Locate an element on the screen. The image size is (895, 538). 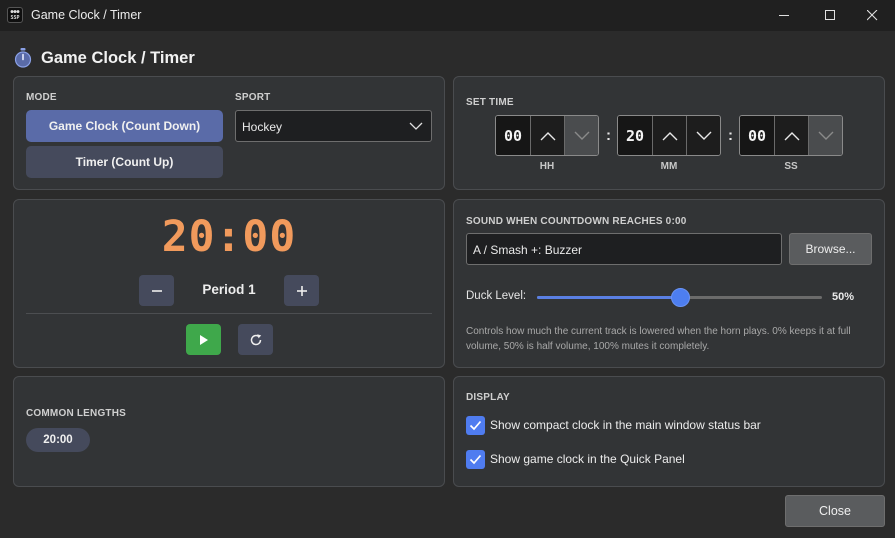
window-title: Game Clock / Timer is located at coordinates (86, 15).